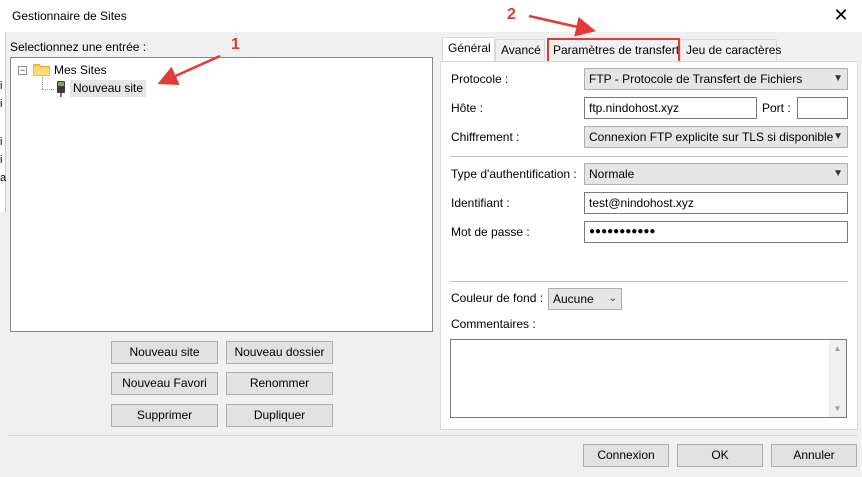 The width and height of the screenshot is (862, 477). Describe the element at coordinates (822, 108) in the screenshot. I see `port-input` at that location.